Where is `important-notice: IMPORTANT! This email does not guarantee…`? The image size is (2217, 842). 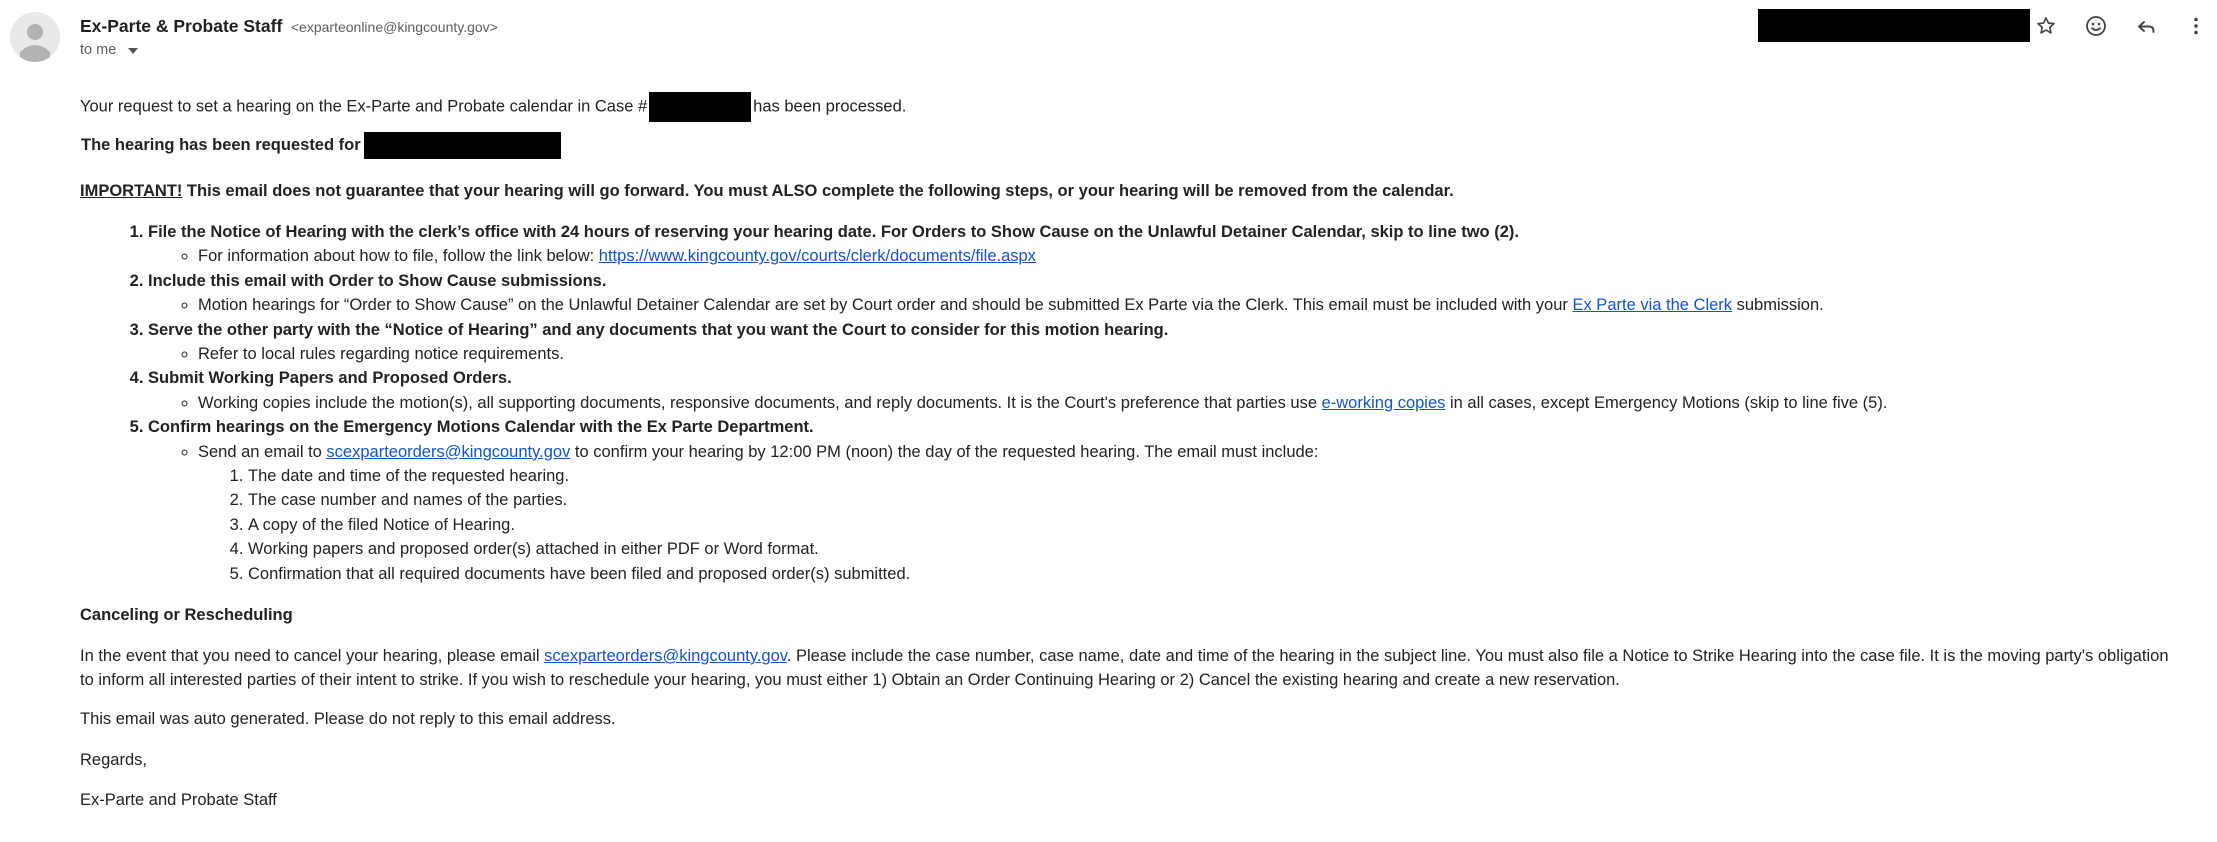 important-notice: IMPORTANT! This email does not guarantee… is located at coordinates (767, 191).